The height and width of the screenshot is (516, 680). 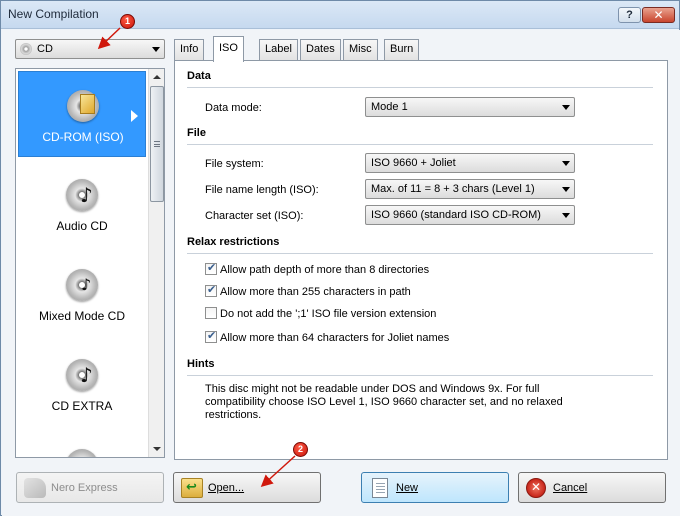 I want to click on callout-badge-2: 2, so click(x=300, y=449).